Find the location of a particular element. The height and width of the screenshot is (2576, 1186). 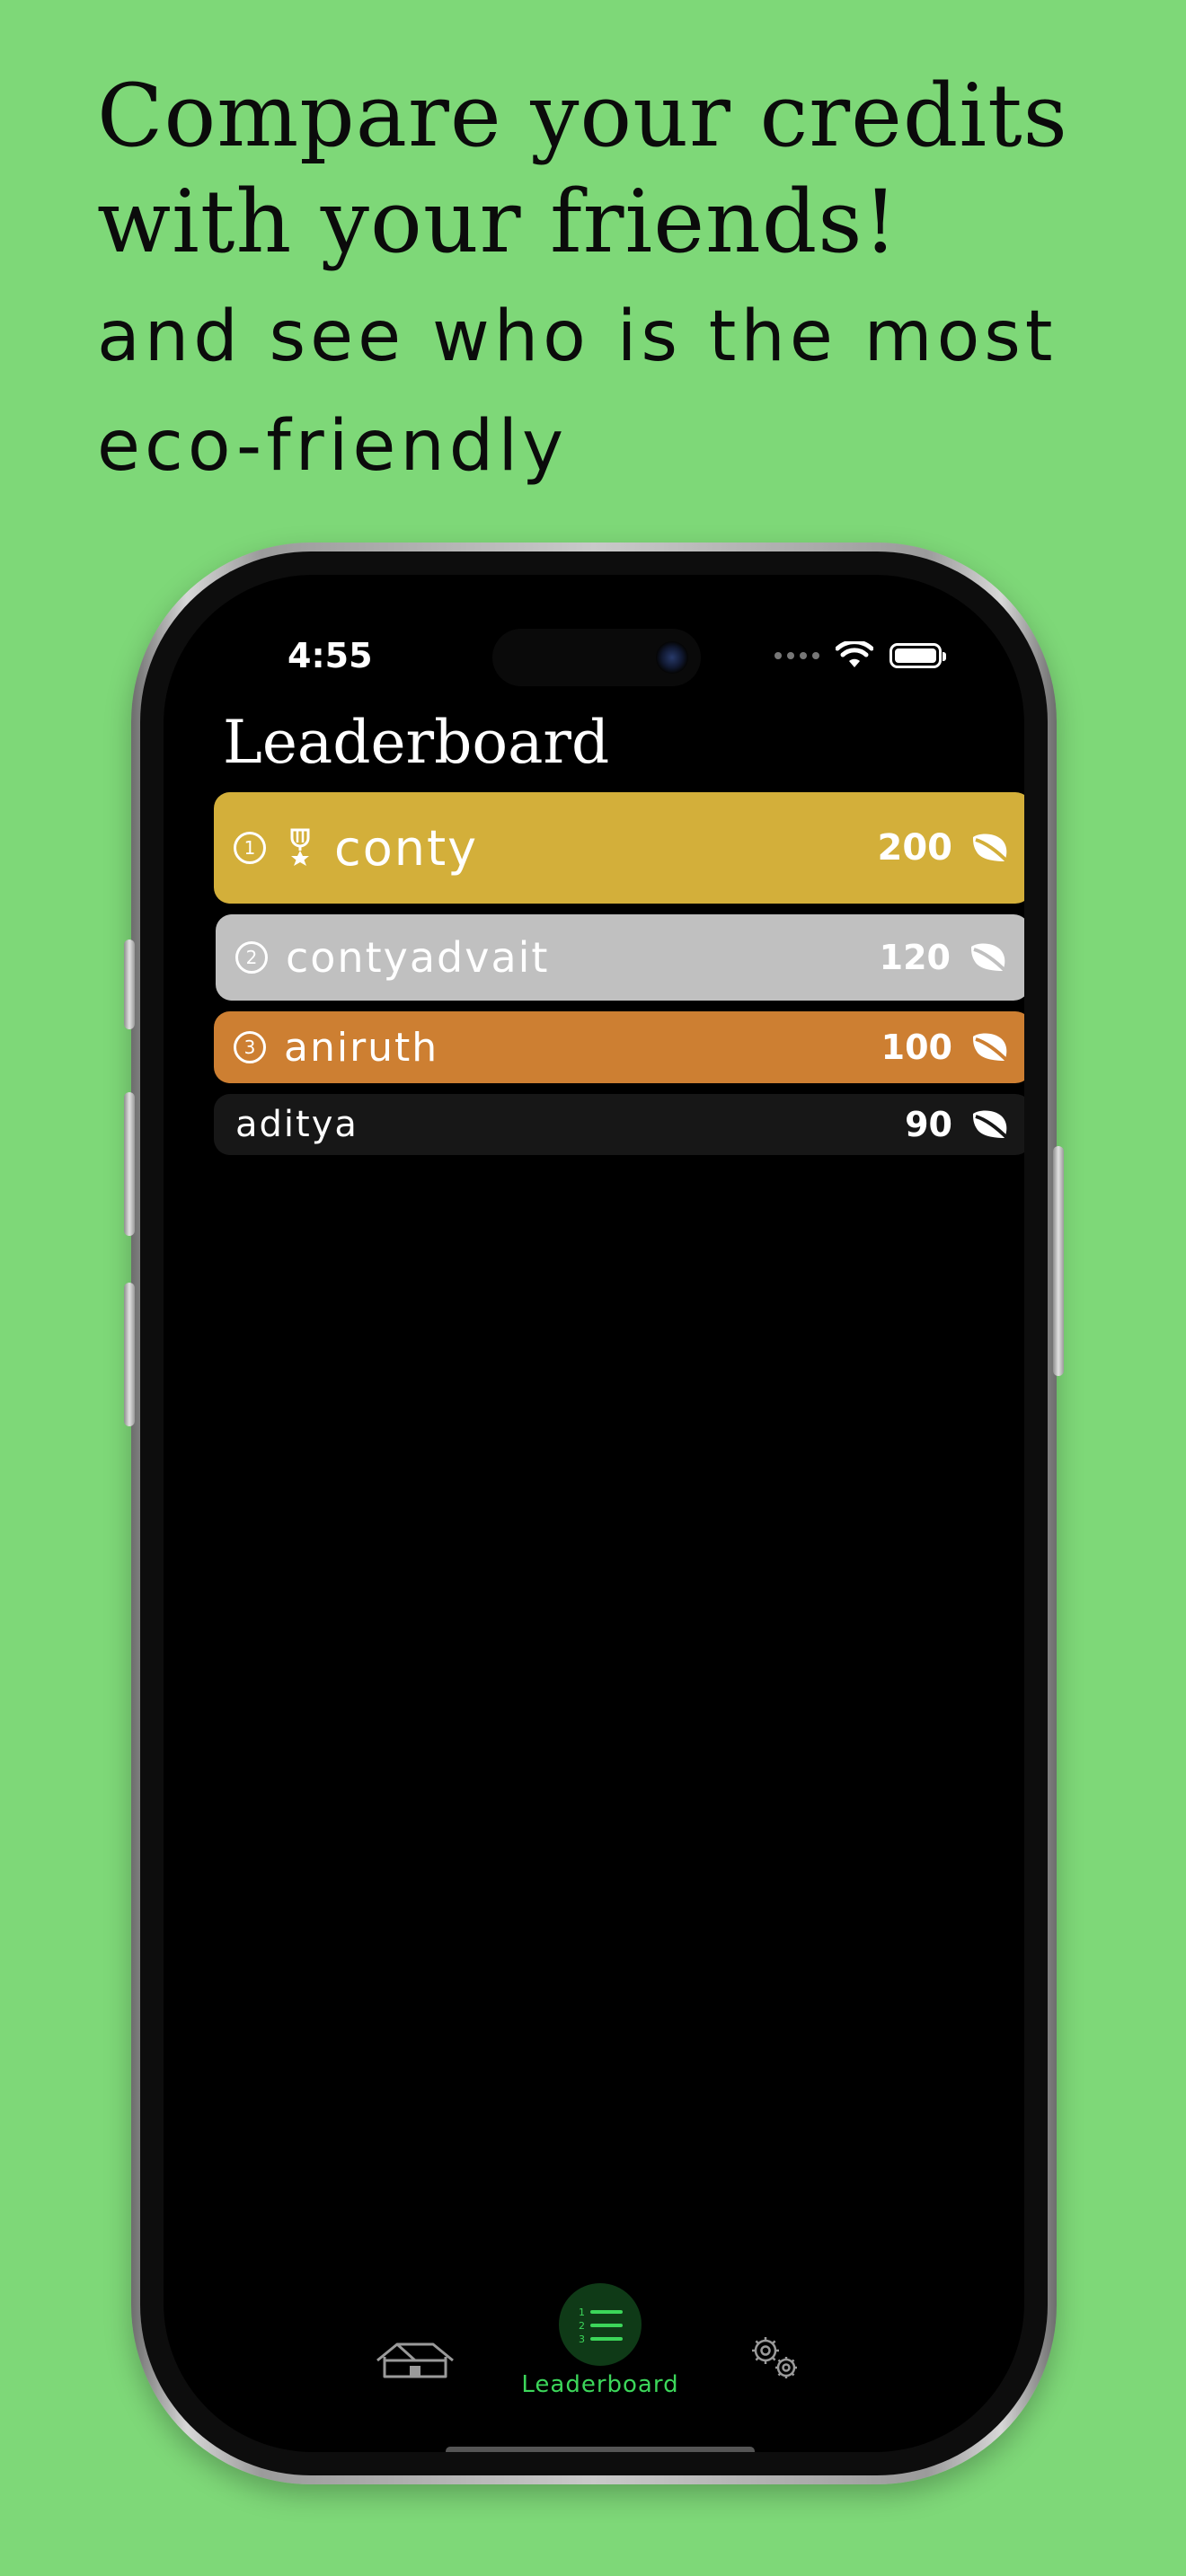

tab-settings is located at coordinates (774, 2357).